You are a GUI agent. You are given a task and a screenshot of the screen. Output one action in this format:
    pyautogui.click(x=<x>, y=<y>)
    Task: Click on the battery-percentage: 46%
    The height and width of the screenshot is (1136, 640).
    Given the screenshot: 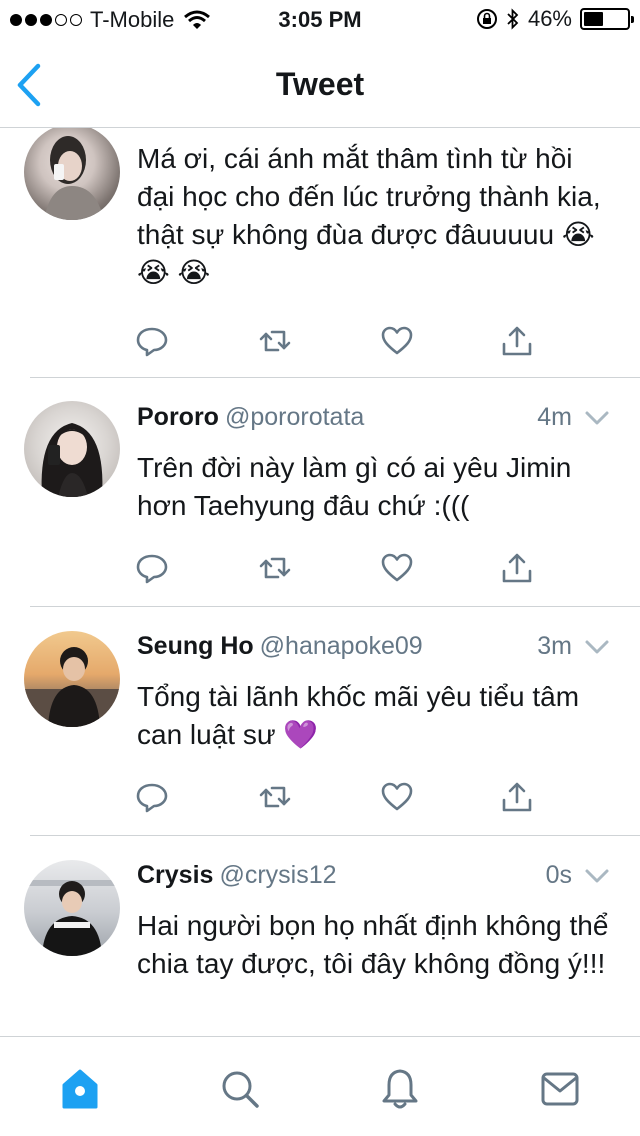 What is the action you would take?
    pyautogui.click(x=549, y=18)
    